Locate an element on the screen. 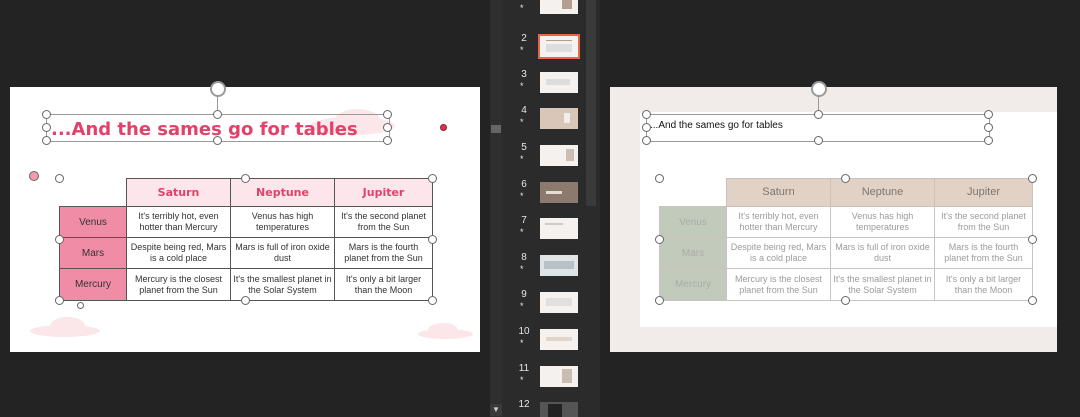  slide-thumbnail: 10 * is located at coordinates (550, 342).